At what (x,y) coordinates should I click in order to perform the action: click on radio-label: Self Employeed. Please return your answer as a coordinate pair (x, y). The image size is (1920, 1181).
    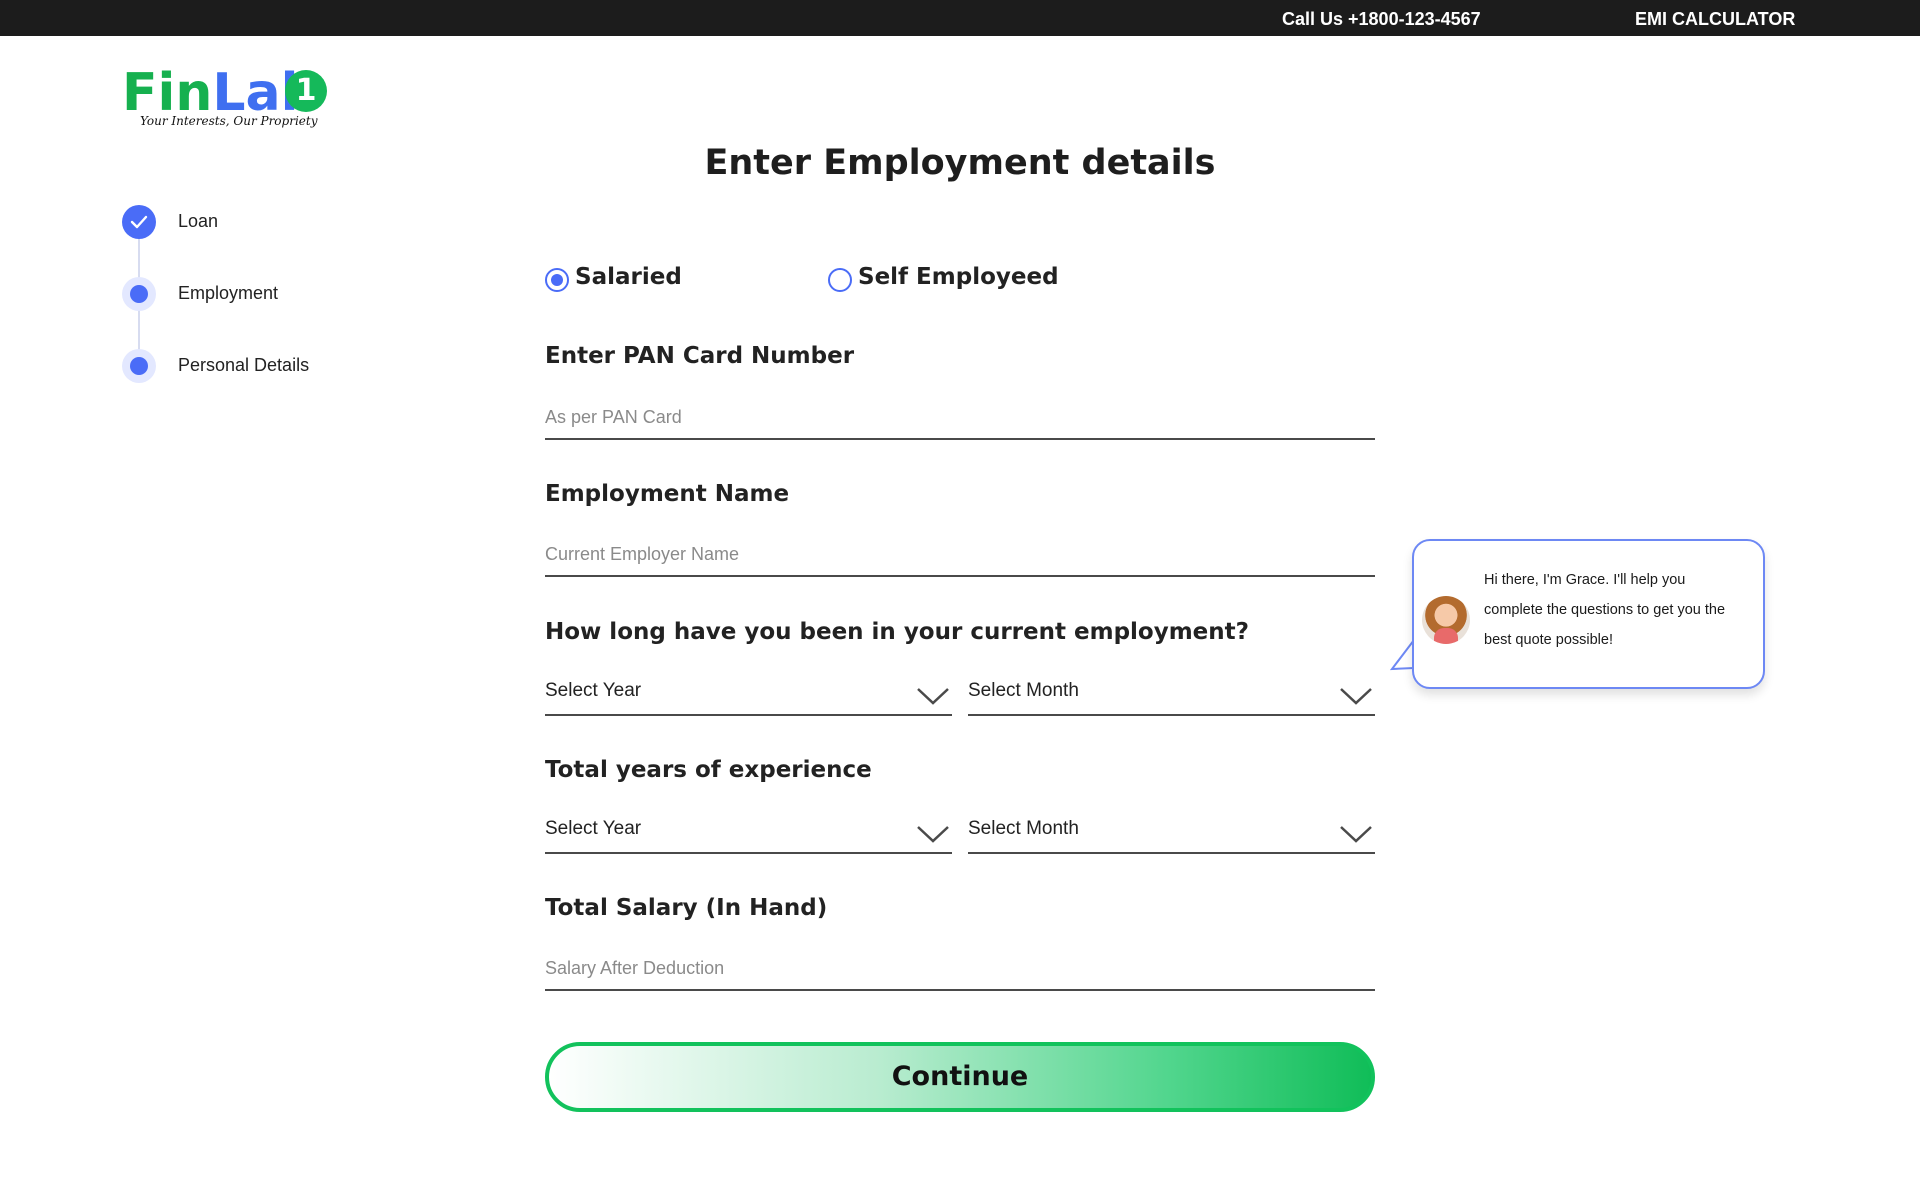
    Looking at the image, I should click on (958, 277).